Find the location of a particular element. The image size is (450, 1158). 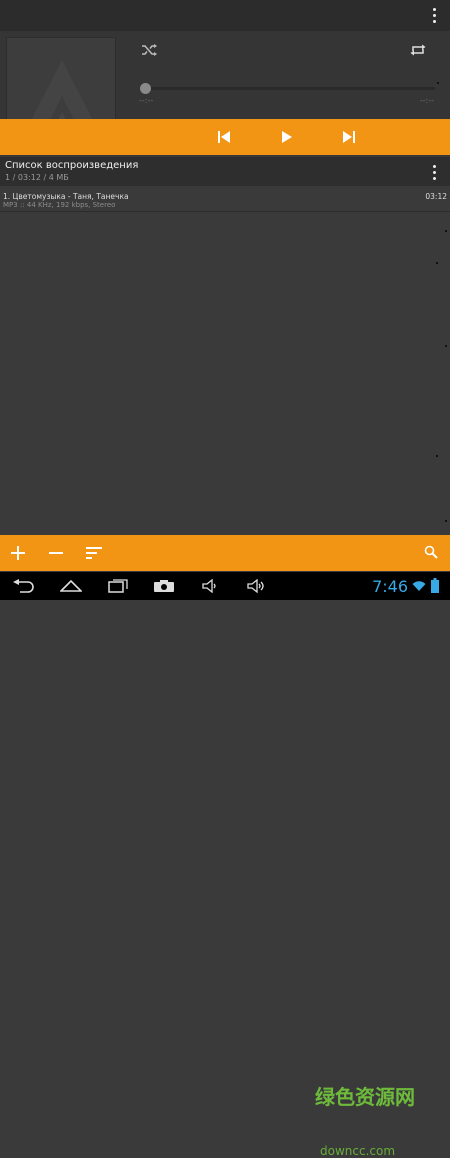

battery-icon is located at coordinates (435, 585).